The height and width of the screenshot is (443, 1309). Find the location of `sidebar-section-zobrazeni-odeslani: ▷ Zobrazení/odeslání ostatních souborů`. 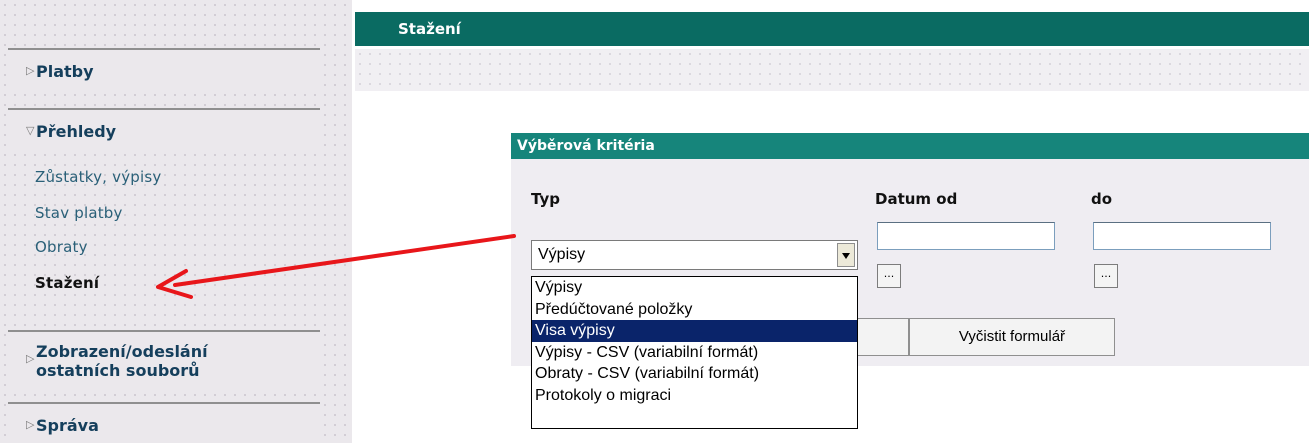

sidebar-section-zobrazeni-odeslani: ▷ Zobrazení/odeslání ostatních souborů is located at coordinates (164, 358).